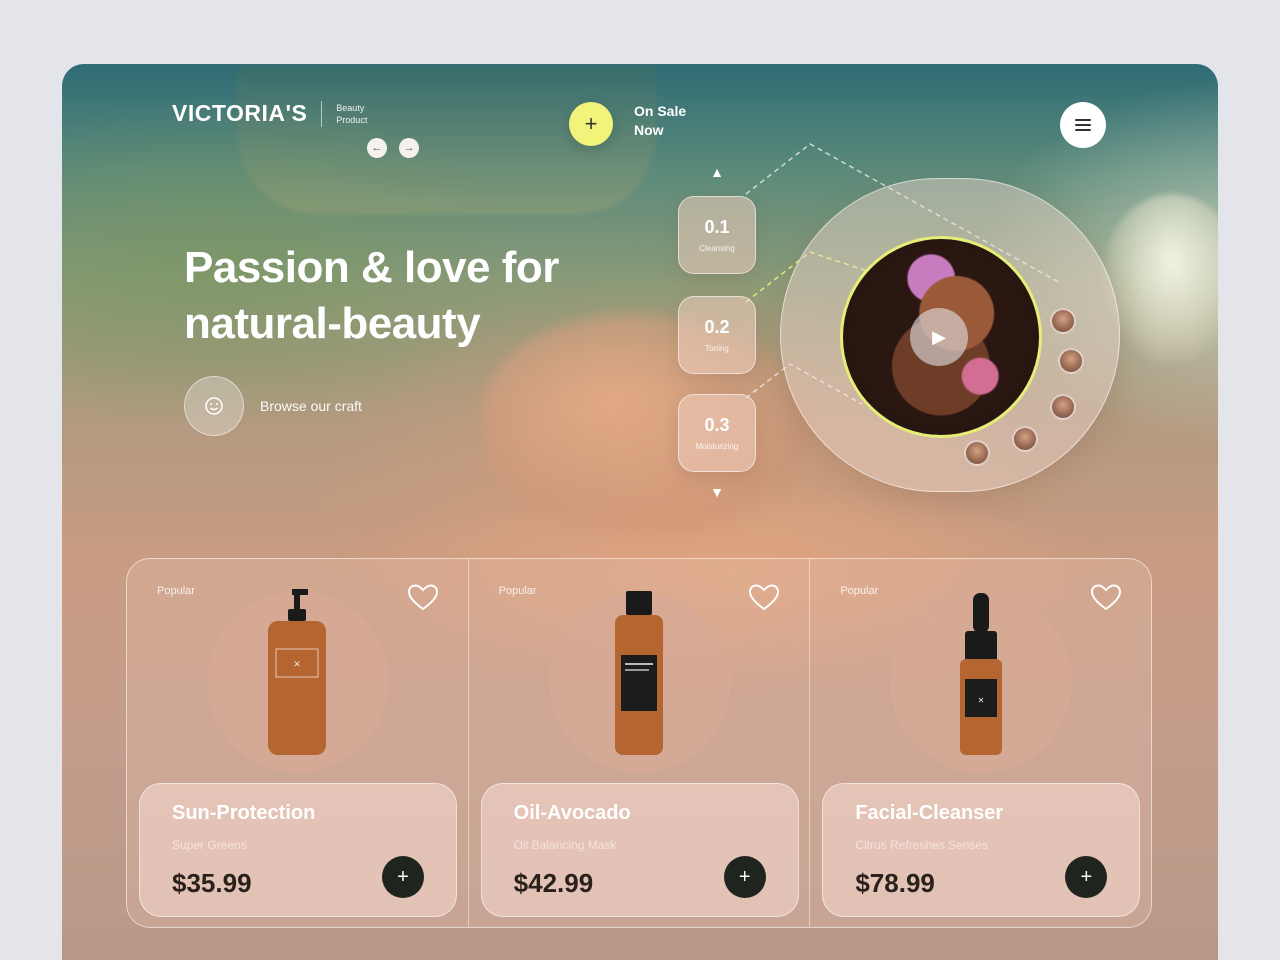 The height and width of the screenshot is (960, 1280). I want to click on product-subtitle: Oil Balancing Mask, so click(565, 845).